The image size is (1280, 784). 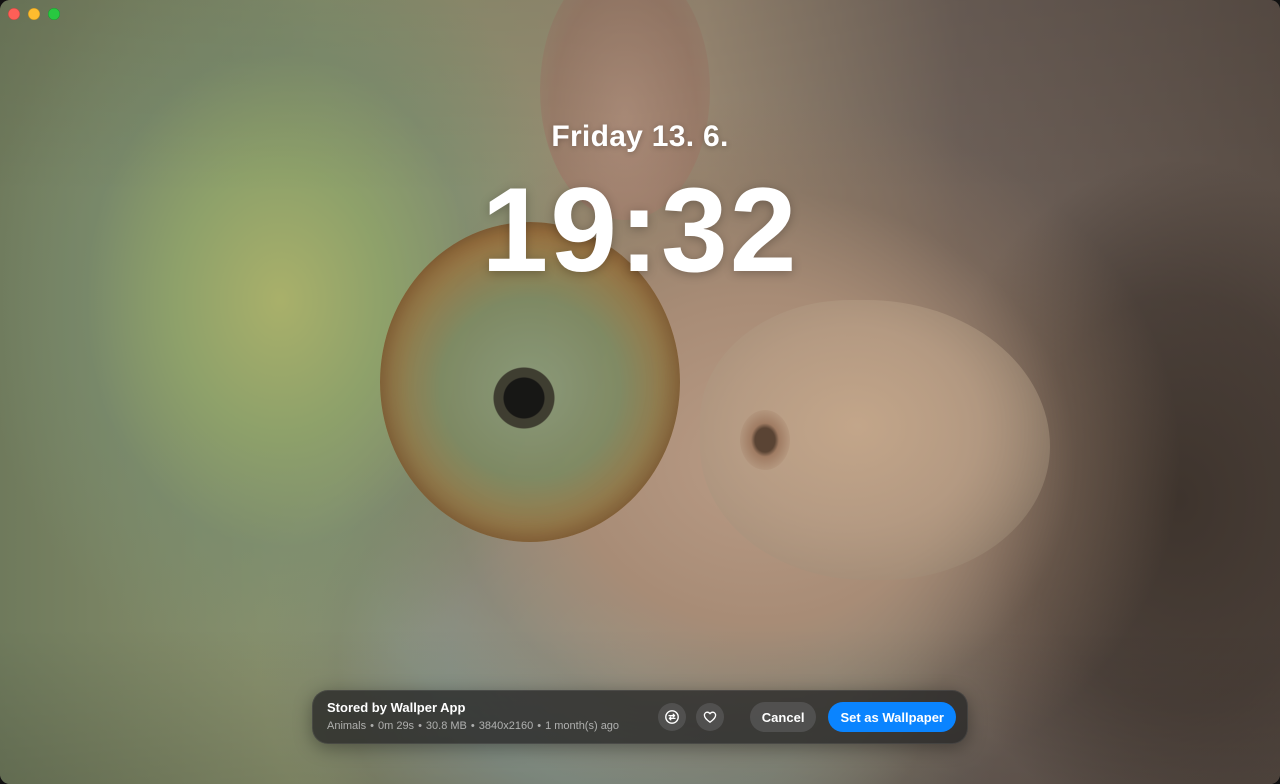 I want to click on lockscreen-date: Friday 13. 6., so click(x=640, y=136).